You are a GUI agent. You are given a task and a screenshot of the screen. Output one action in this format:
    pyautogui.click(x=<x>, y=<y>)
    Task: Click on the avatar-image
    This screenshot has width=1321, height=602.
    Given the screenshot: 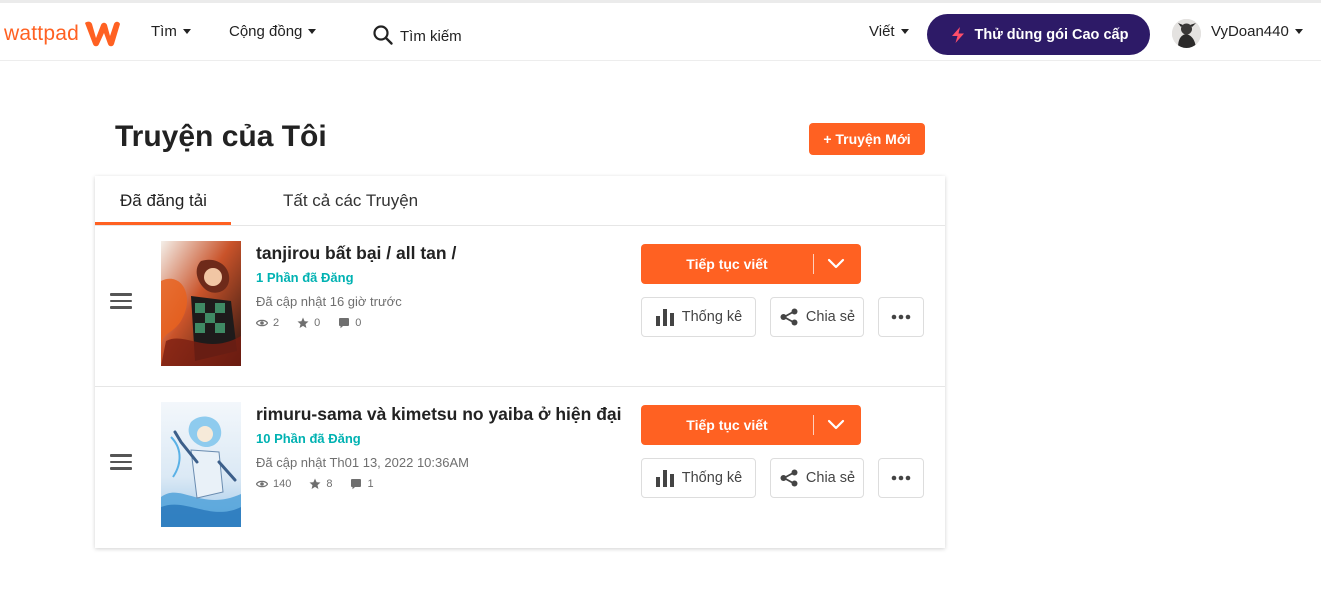 What is the action you would take?
    pyautogui.click(x=1186, y=33)
    